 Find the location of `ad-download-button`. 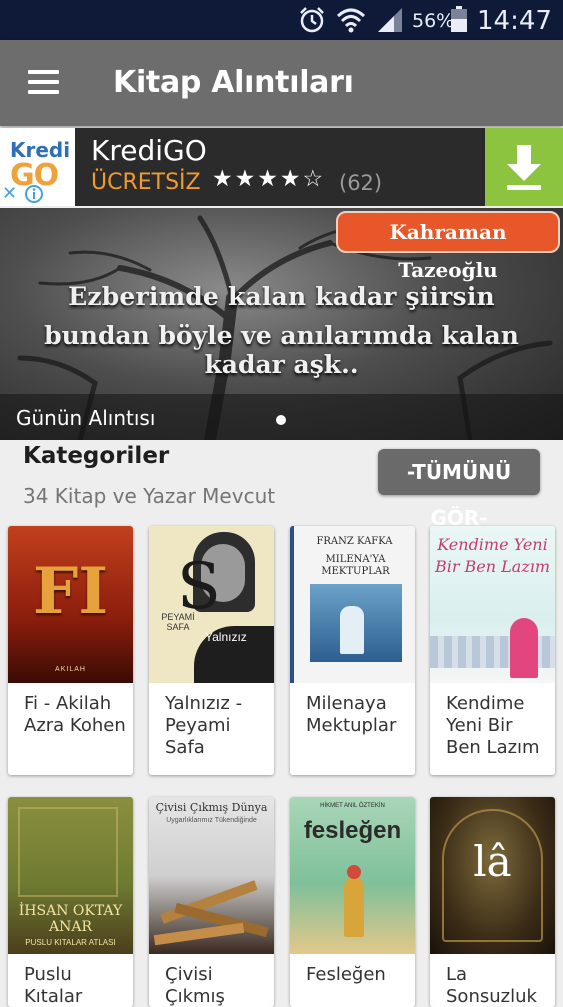

ad-download-button is located at coordinates (524, 167).